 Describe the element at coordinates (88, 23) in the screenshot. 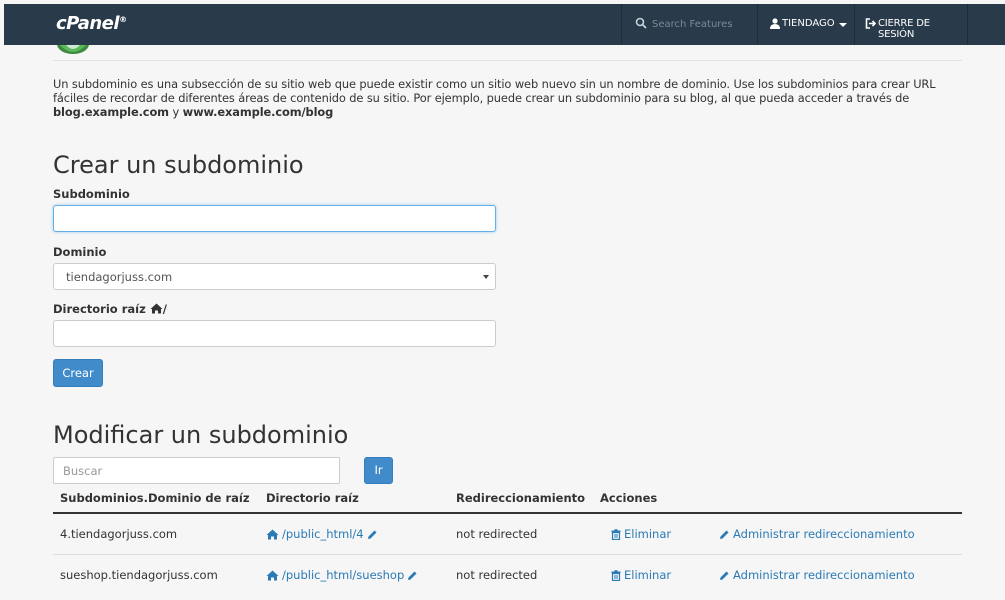

I see `brand-text: cPanel` at that location.